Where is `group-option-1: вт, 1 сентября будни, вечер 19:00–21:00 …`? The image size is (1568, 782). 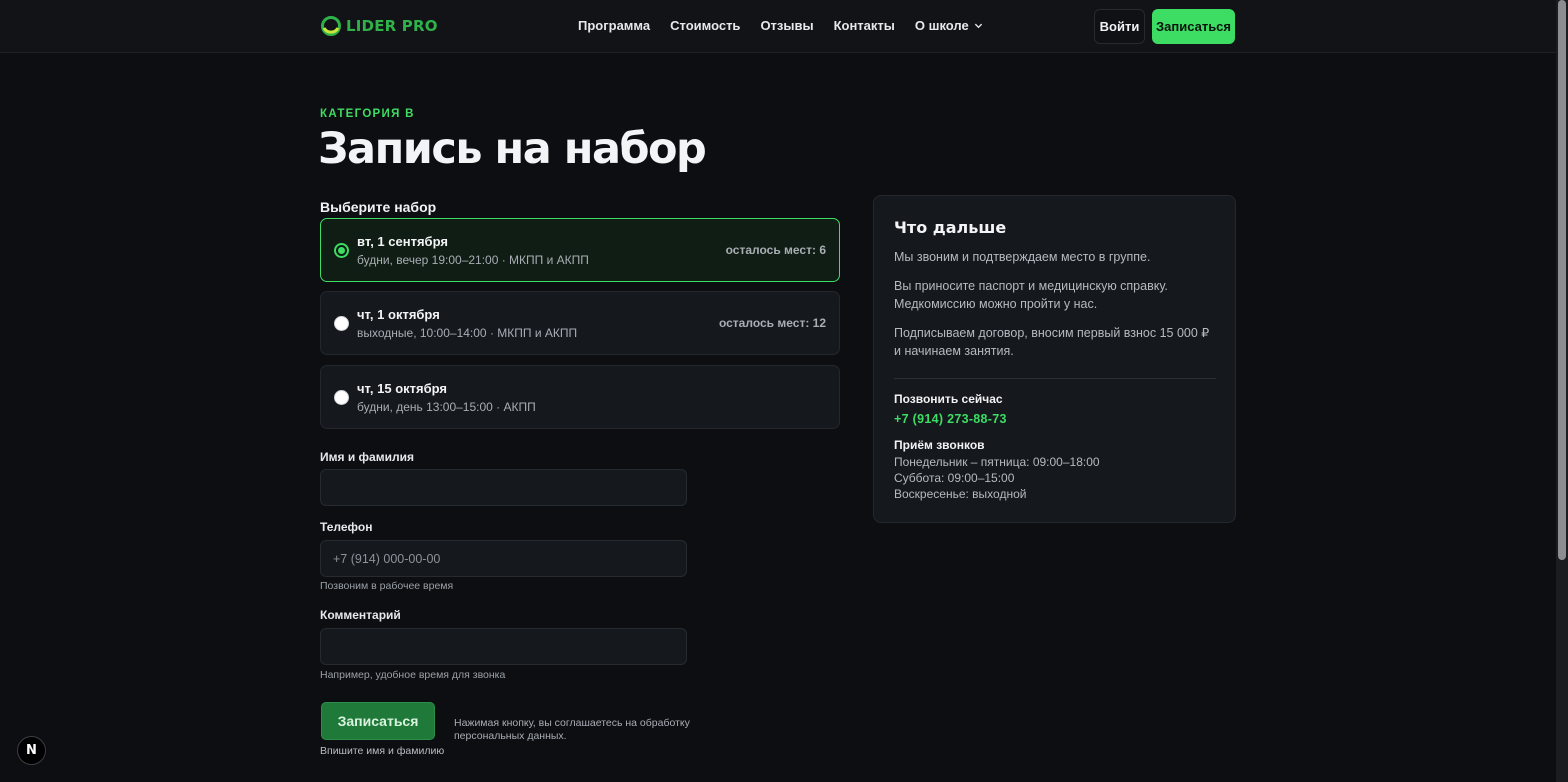
group-option-1: вт, 1 сентября будни, вечер 19:00–21:00 … is located at coordinates (580, 250).